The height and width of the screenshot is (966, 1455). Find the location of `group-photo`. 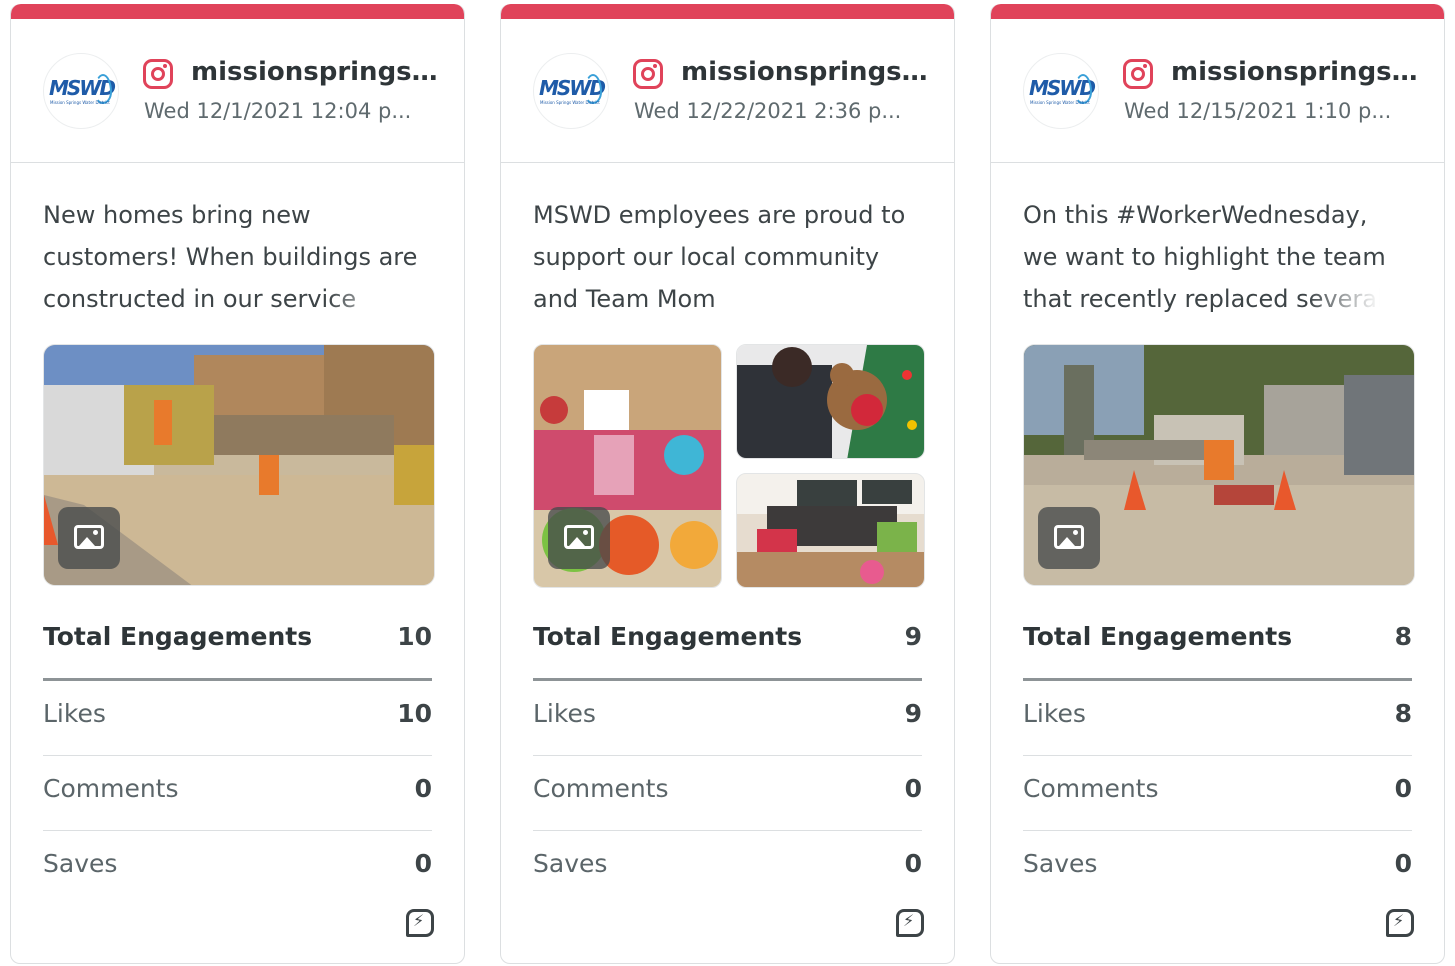

group-photo is located at coordinates (830, 530).